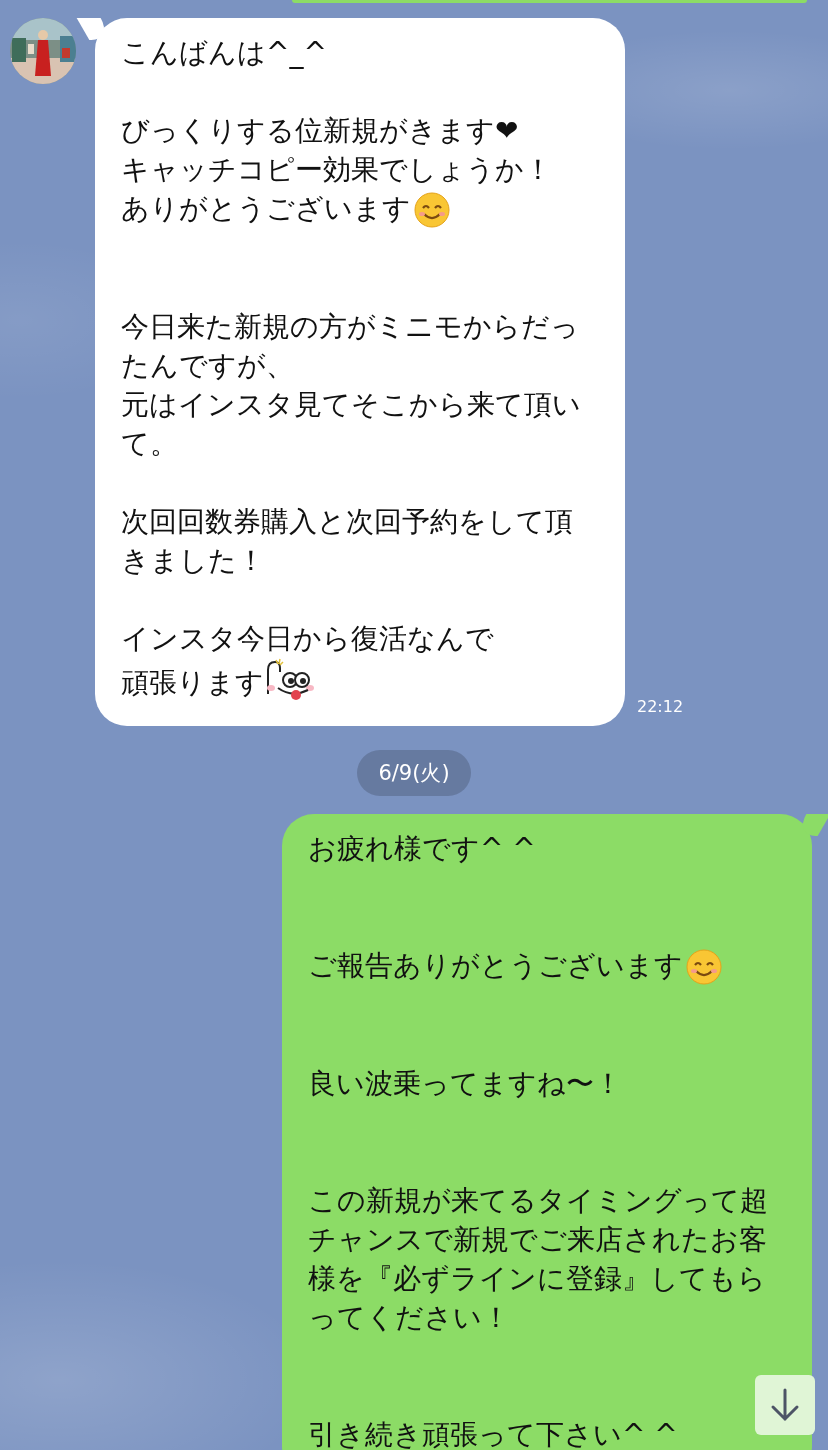 The image size is (828, 1450). I want to click on message-text: ってください！, so click(409, 1318).